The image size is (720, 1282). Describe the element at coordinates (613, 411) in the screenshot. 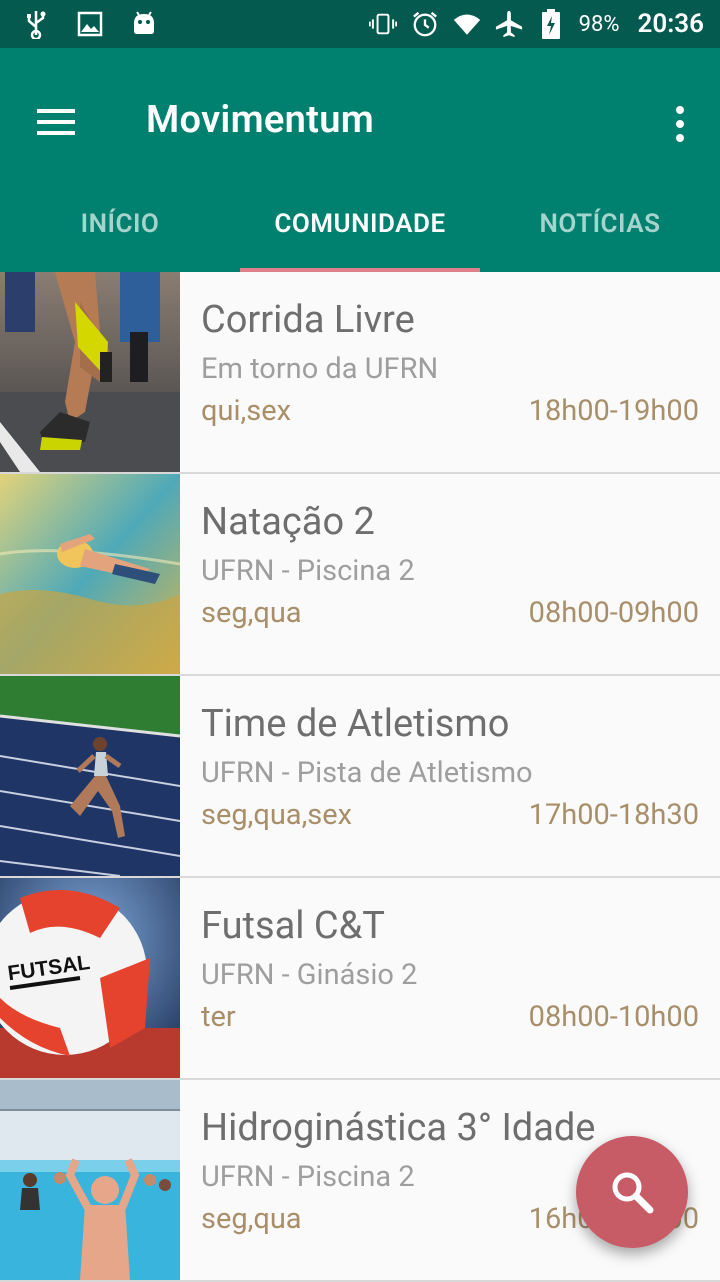

I see `activity-time: 18h00-19h00` at that location.